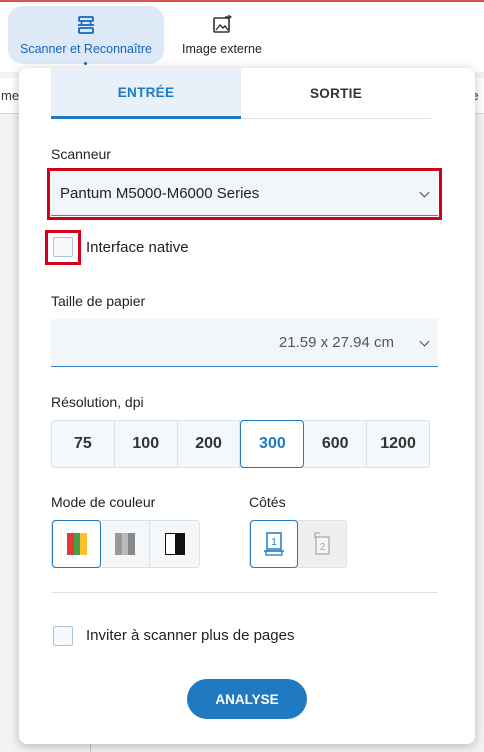 The height and width of the screenshot is (752, 484). What do you see at coordinates (244, 194) in the screenshot?
I see `scanner-highlight-box` at bounding box center [244, 194].